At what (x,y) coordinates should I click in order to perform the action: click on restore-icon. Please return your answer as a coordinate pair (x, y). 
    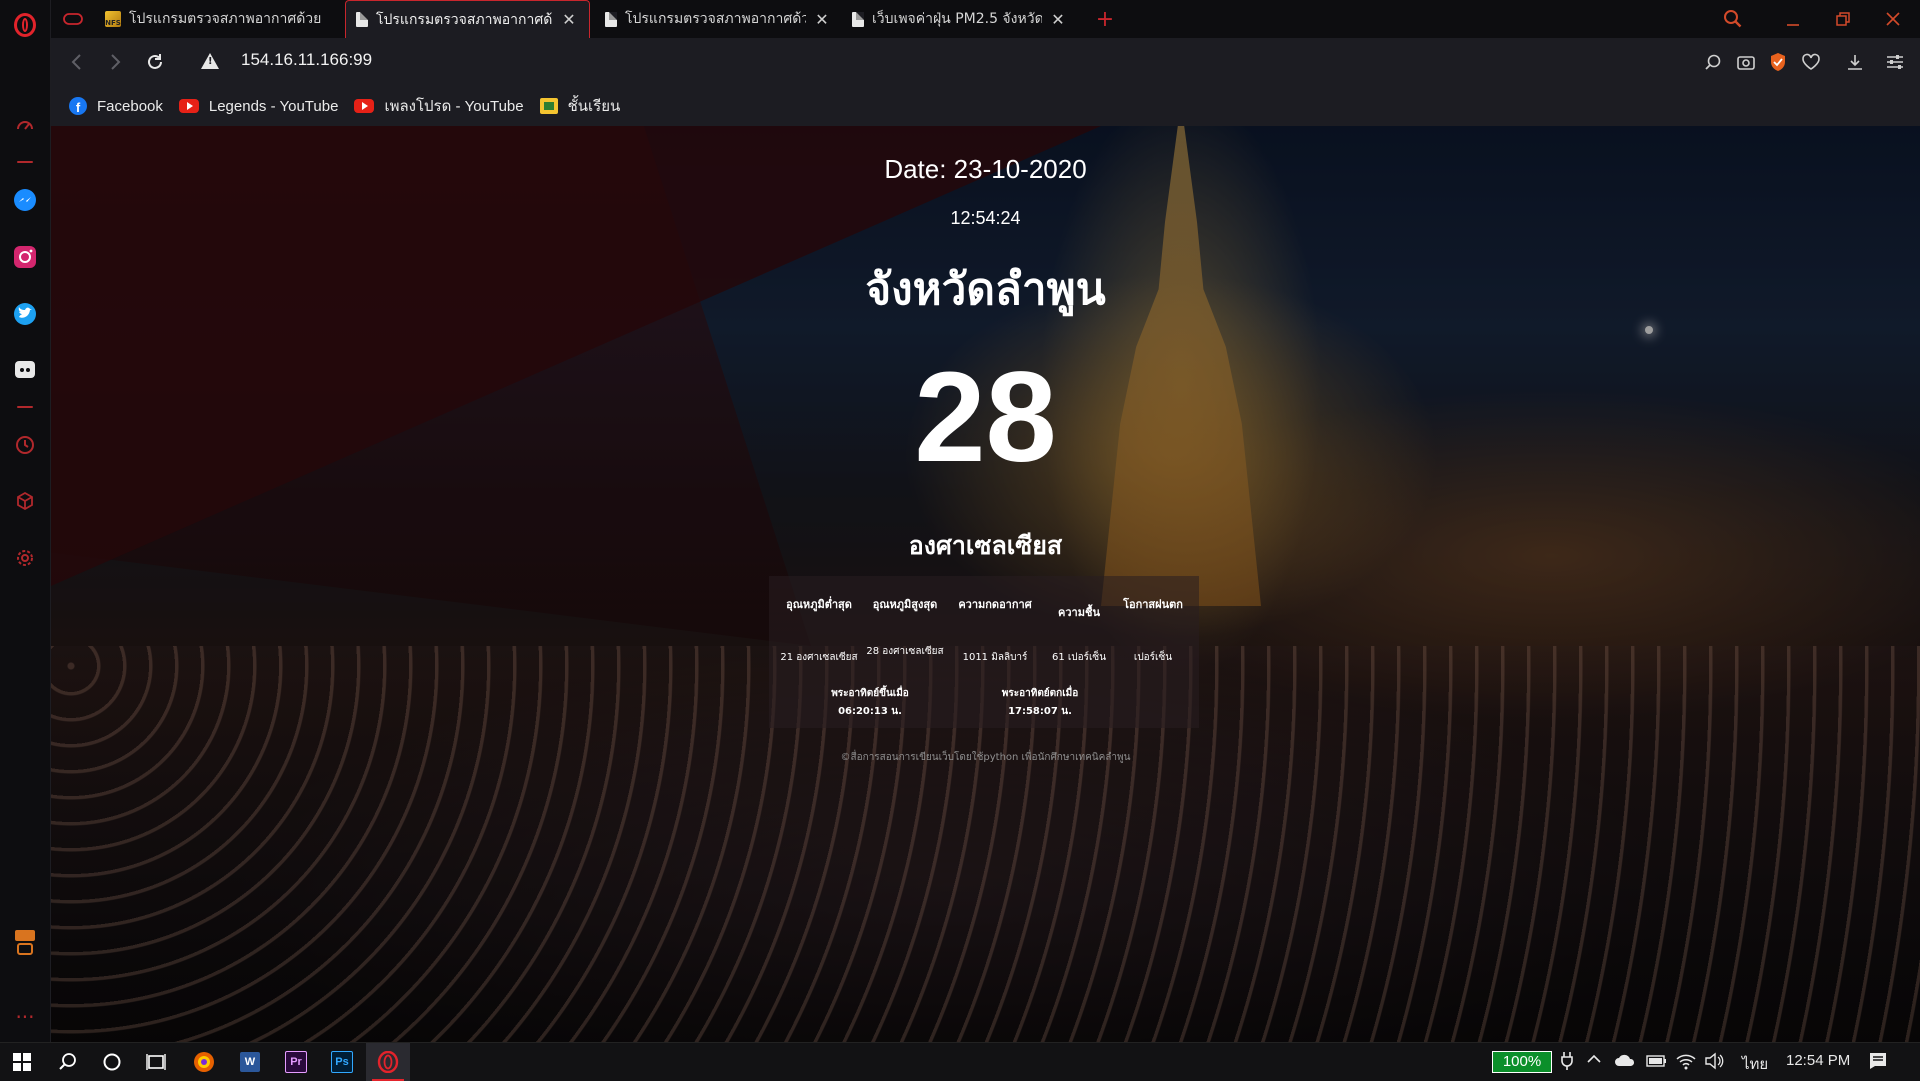
    Looking at the image, I should click on (1843, 19).